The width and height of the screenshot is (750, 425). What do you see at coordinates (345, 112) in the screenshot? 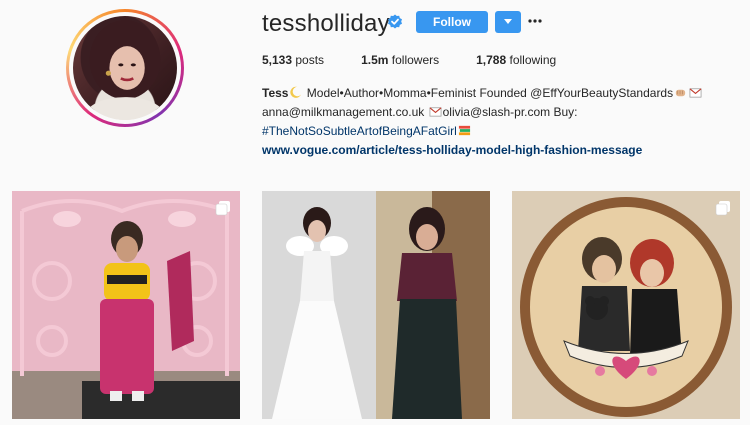
I see `bio-email1: anna@milkmanagement.co.uk` at bounding box center [345, 112].